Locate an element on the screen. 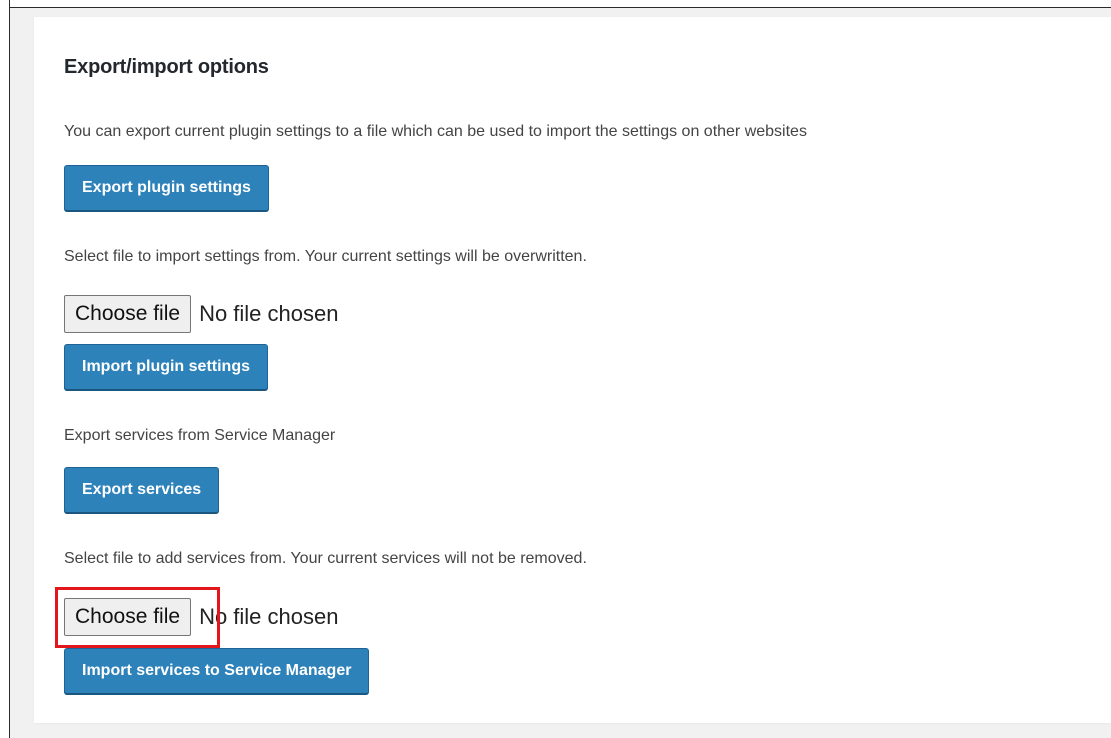  import-services-file-input: Choose file No file chosen is located at coordinates (201, 617).